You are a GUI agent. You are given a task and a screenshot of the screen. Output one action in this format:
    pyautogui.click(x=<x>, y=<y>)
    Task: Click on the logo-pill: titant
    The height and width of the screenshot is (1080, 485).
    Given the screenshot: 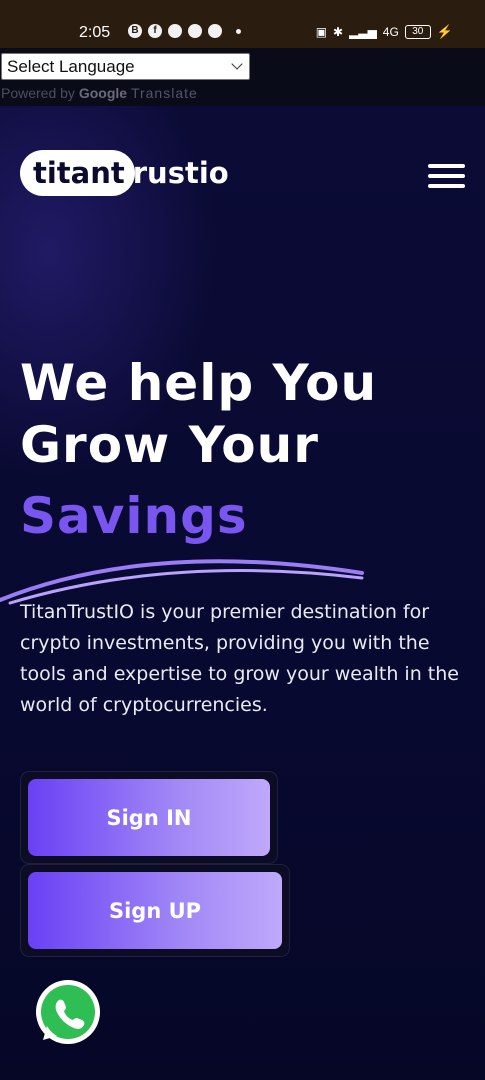 What is the action you would take?
    pyautogui.click(x=77, y=173)
    